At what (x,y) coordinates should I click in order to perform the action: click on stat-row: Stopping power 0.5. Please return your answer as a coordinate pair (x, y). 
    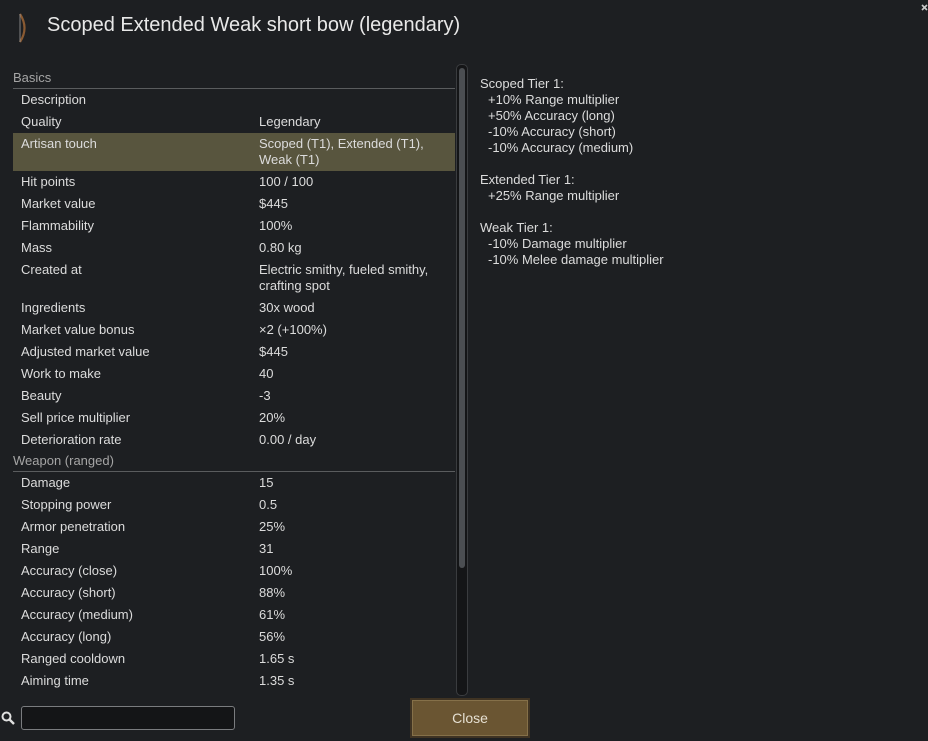
    Looking at the image, I should click on (234, 505).